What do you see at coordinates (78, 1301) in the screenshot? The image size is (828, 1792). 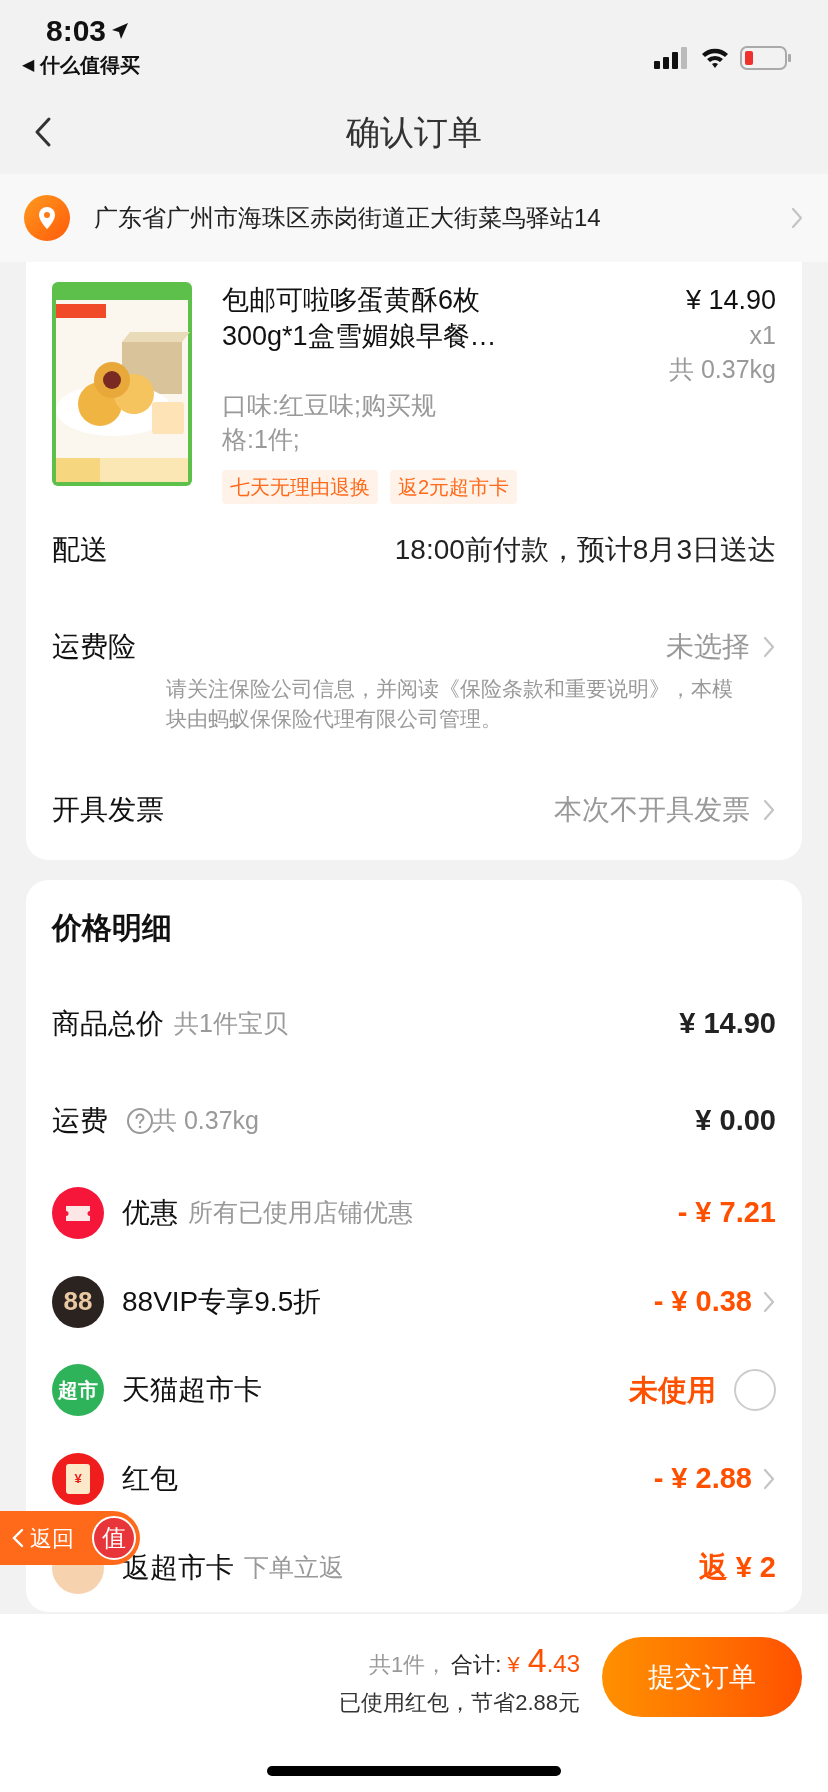 I see `badge-icon: 88` at bounding box center [78, 1301].